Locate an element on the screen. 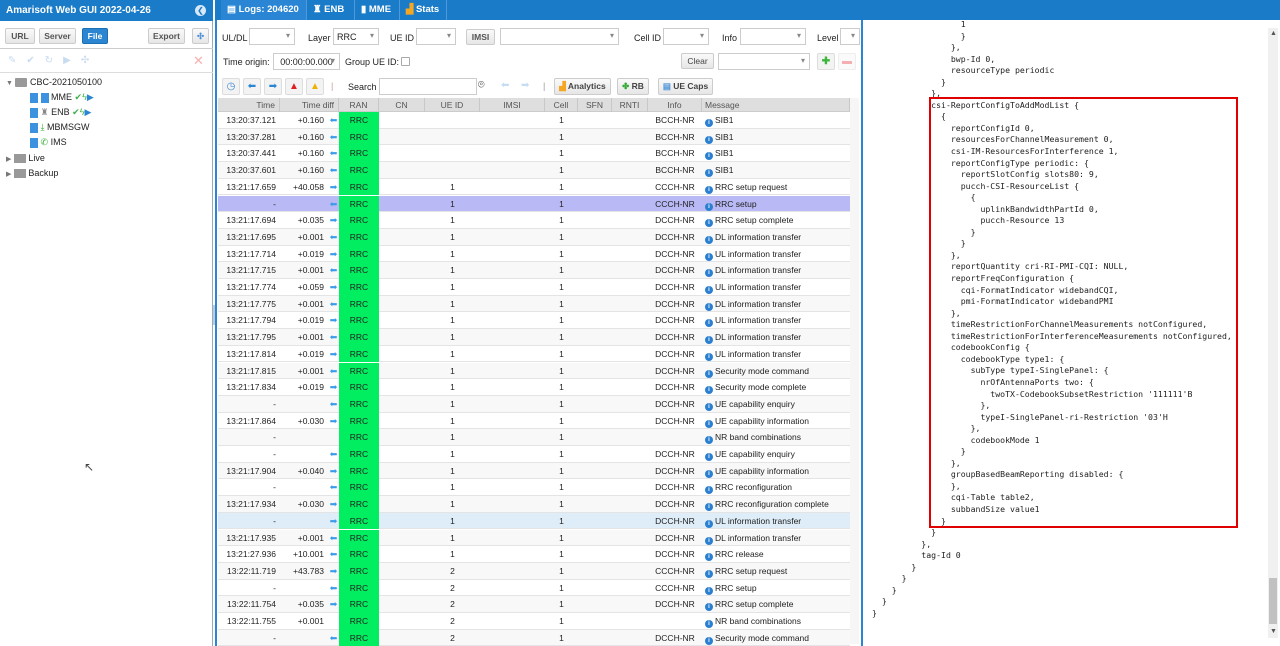  tab-logs: ▤ Logs: 204620 is located at coordinates (264, 10).